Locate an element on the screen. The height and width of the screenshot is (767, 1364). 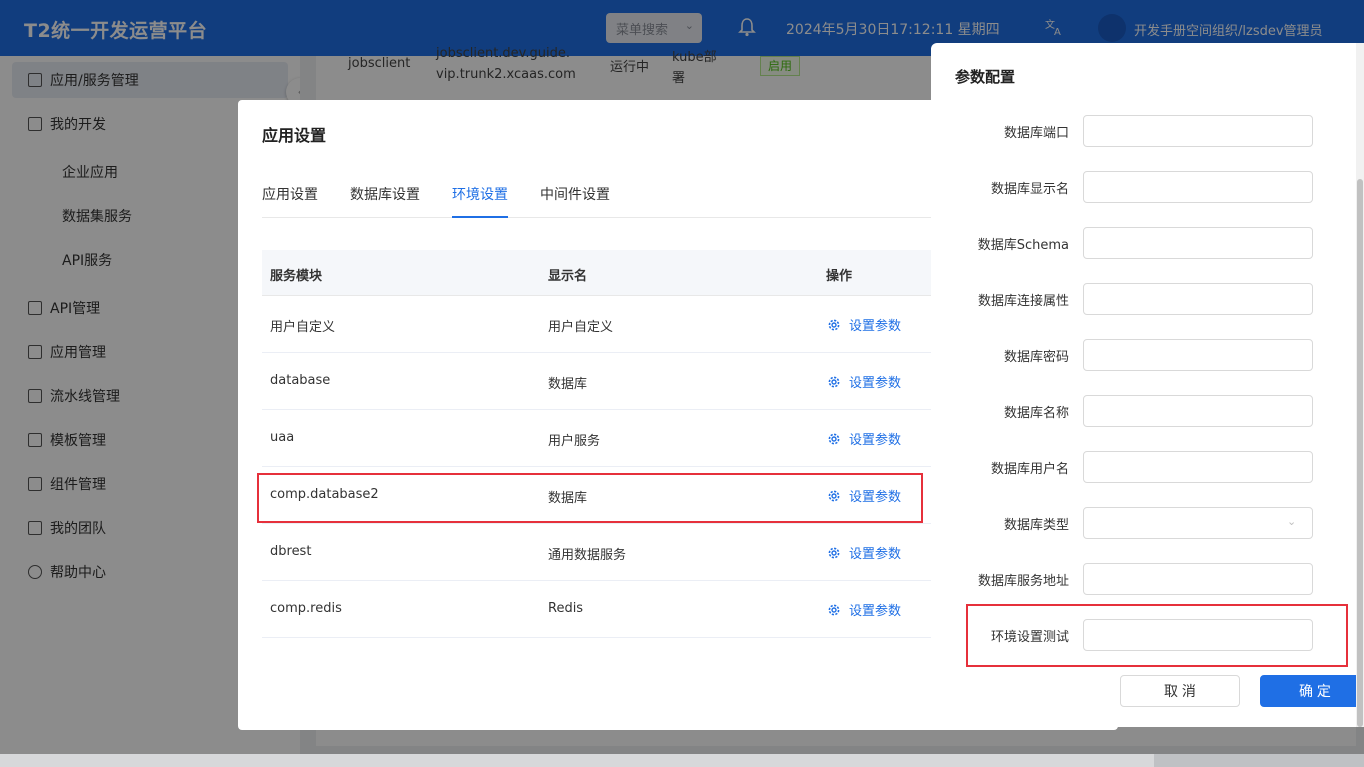
cell-module: dbrest is located at coordinates (291, 551).